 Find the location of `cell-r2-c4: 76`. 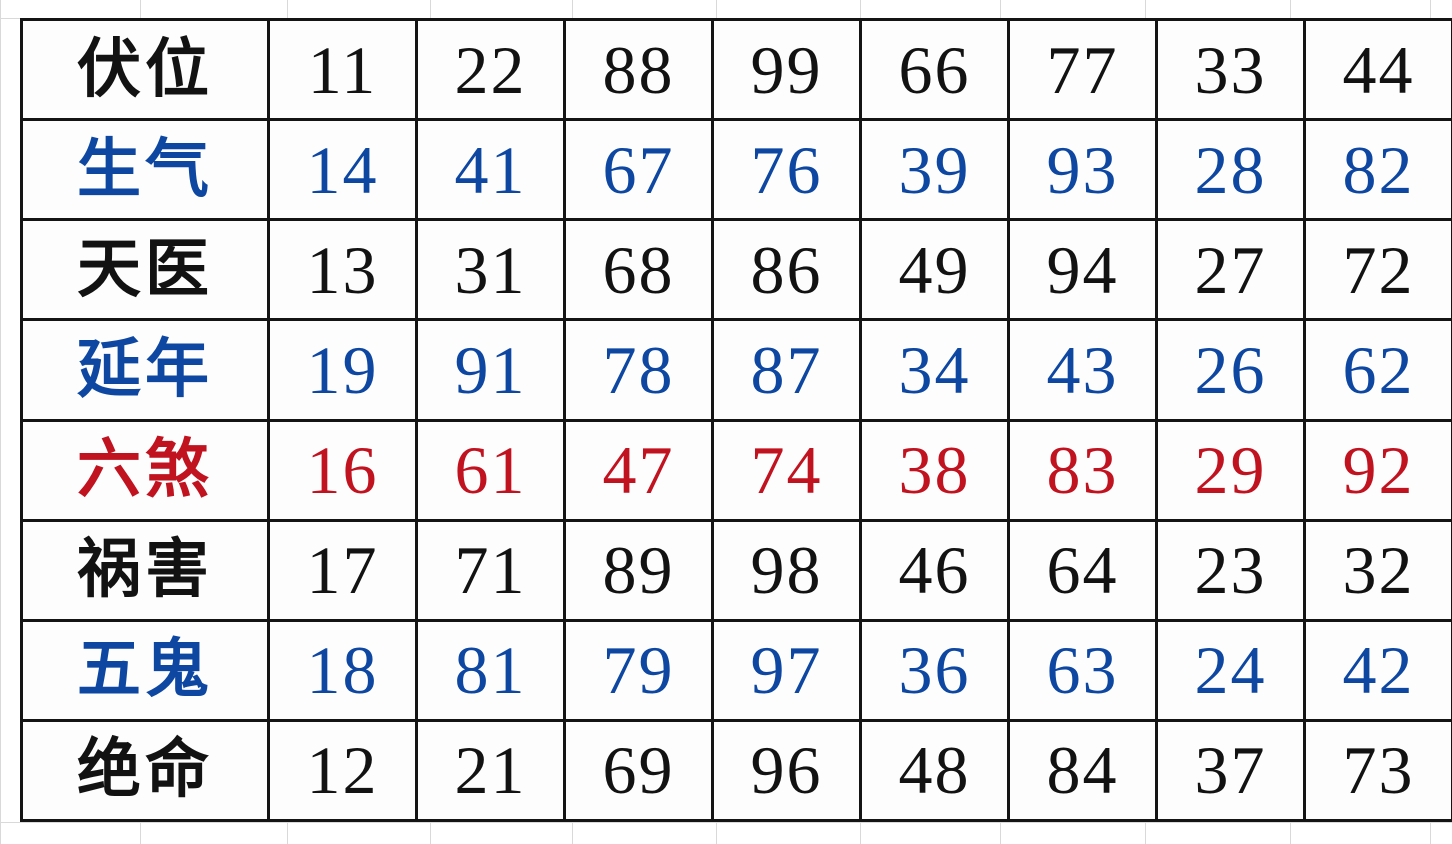

cell-r2-c4: 76 is located at coordinates (786, 170).